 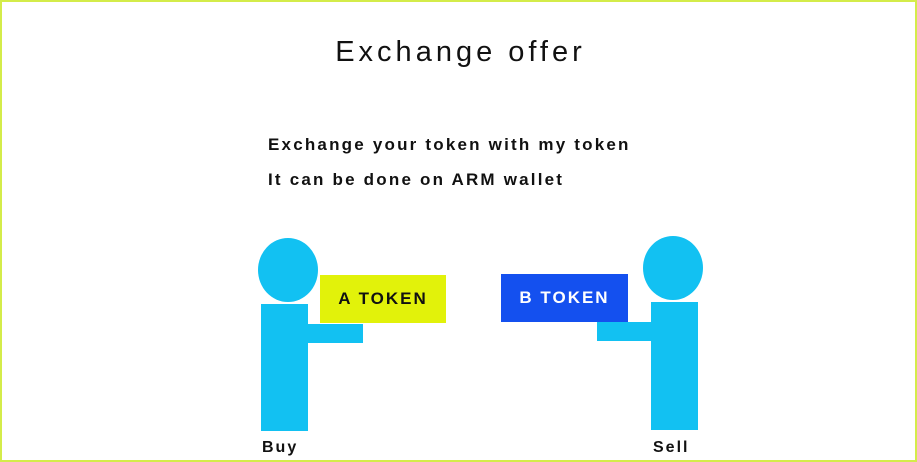 What do you see at coordinates (280, 447) in the screenshot?
I see `buy-caption: Buy` at bounding box center [280, 447].